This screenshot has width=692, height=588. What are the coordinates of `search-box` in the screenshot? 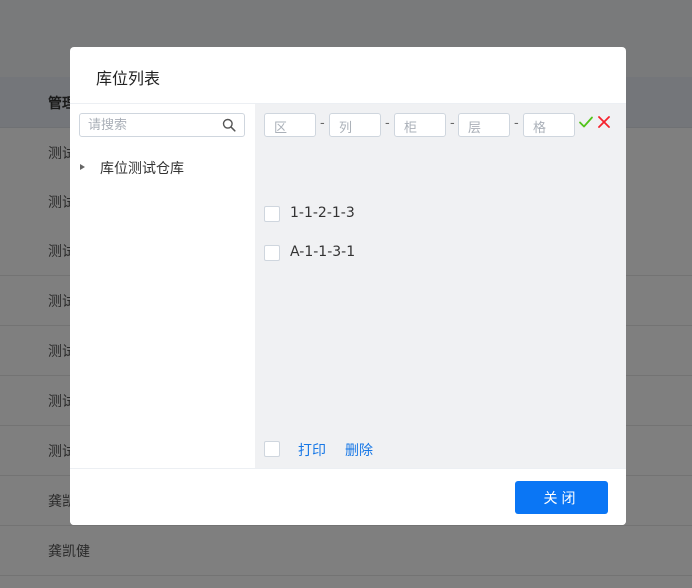 It's located at (162, 125).